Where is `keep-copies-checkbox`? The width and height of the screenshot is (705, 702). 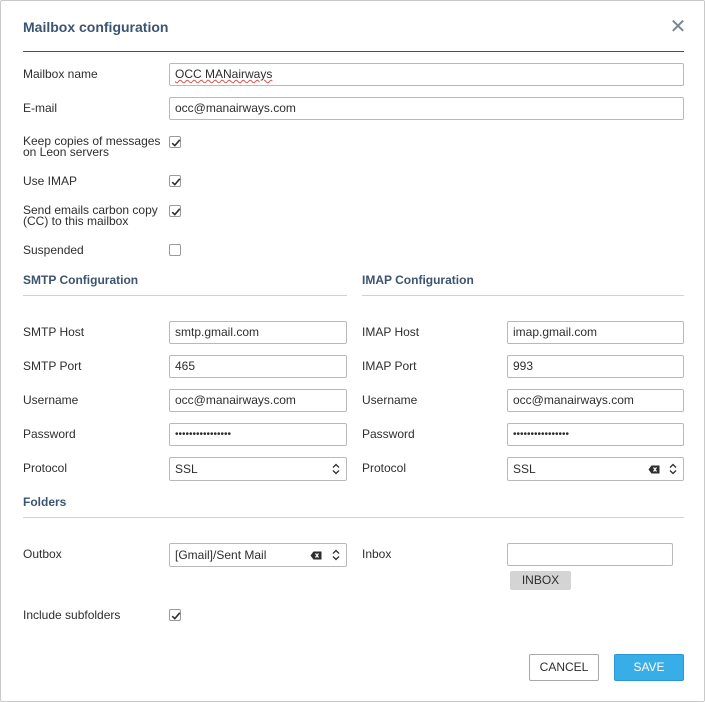
keep-copies-checkbox is located at coordinates (175, 142).